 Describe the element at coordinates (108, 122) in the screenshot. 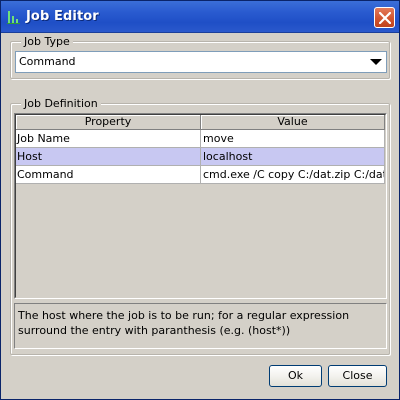

I see `column-header-property: Property` at that location.